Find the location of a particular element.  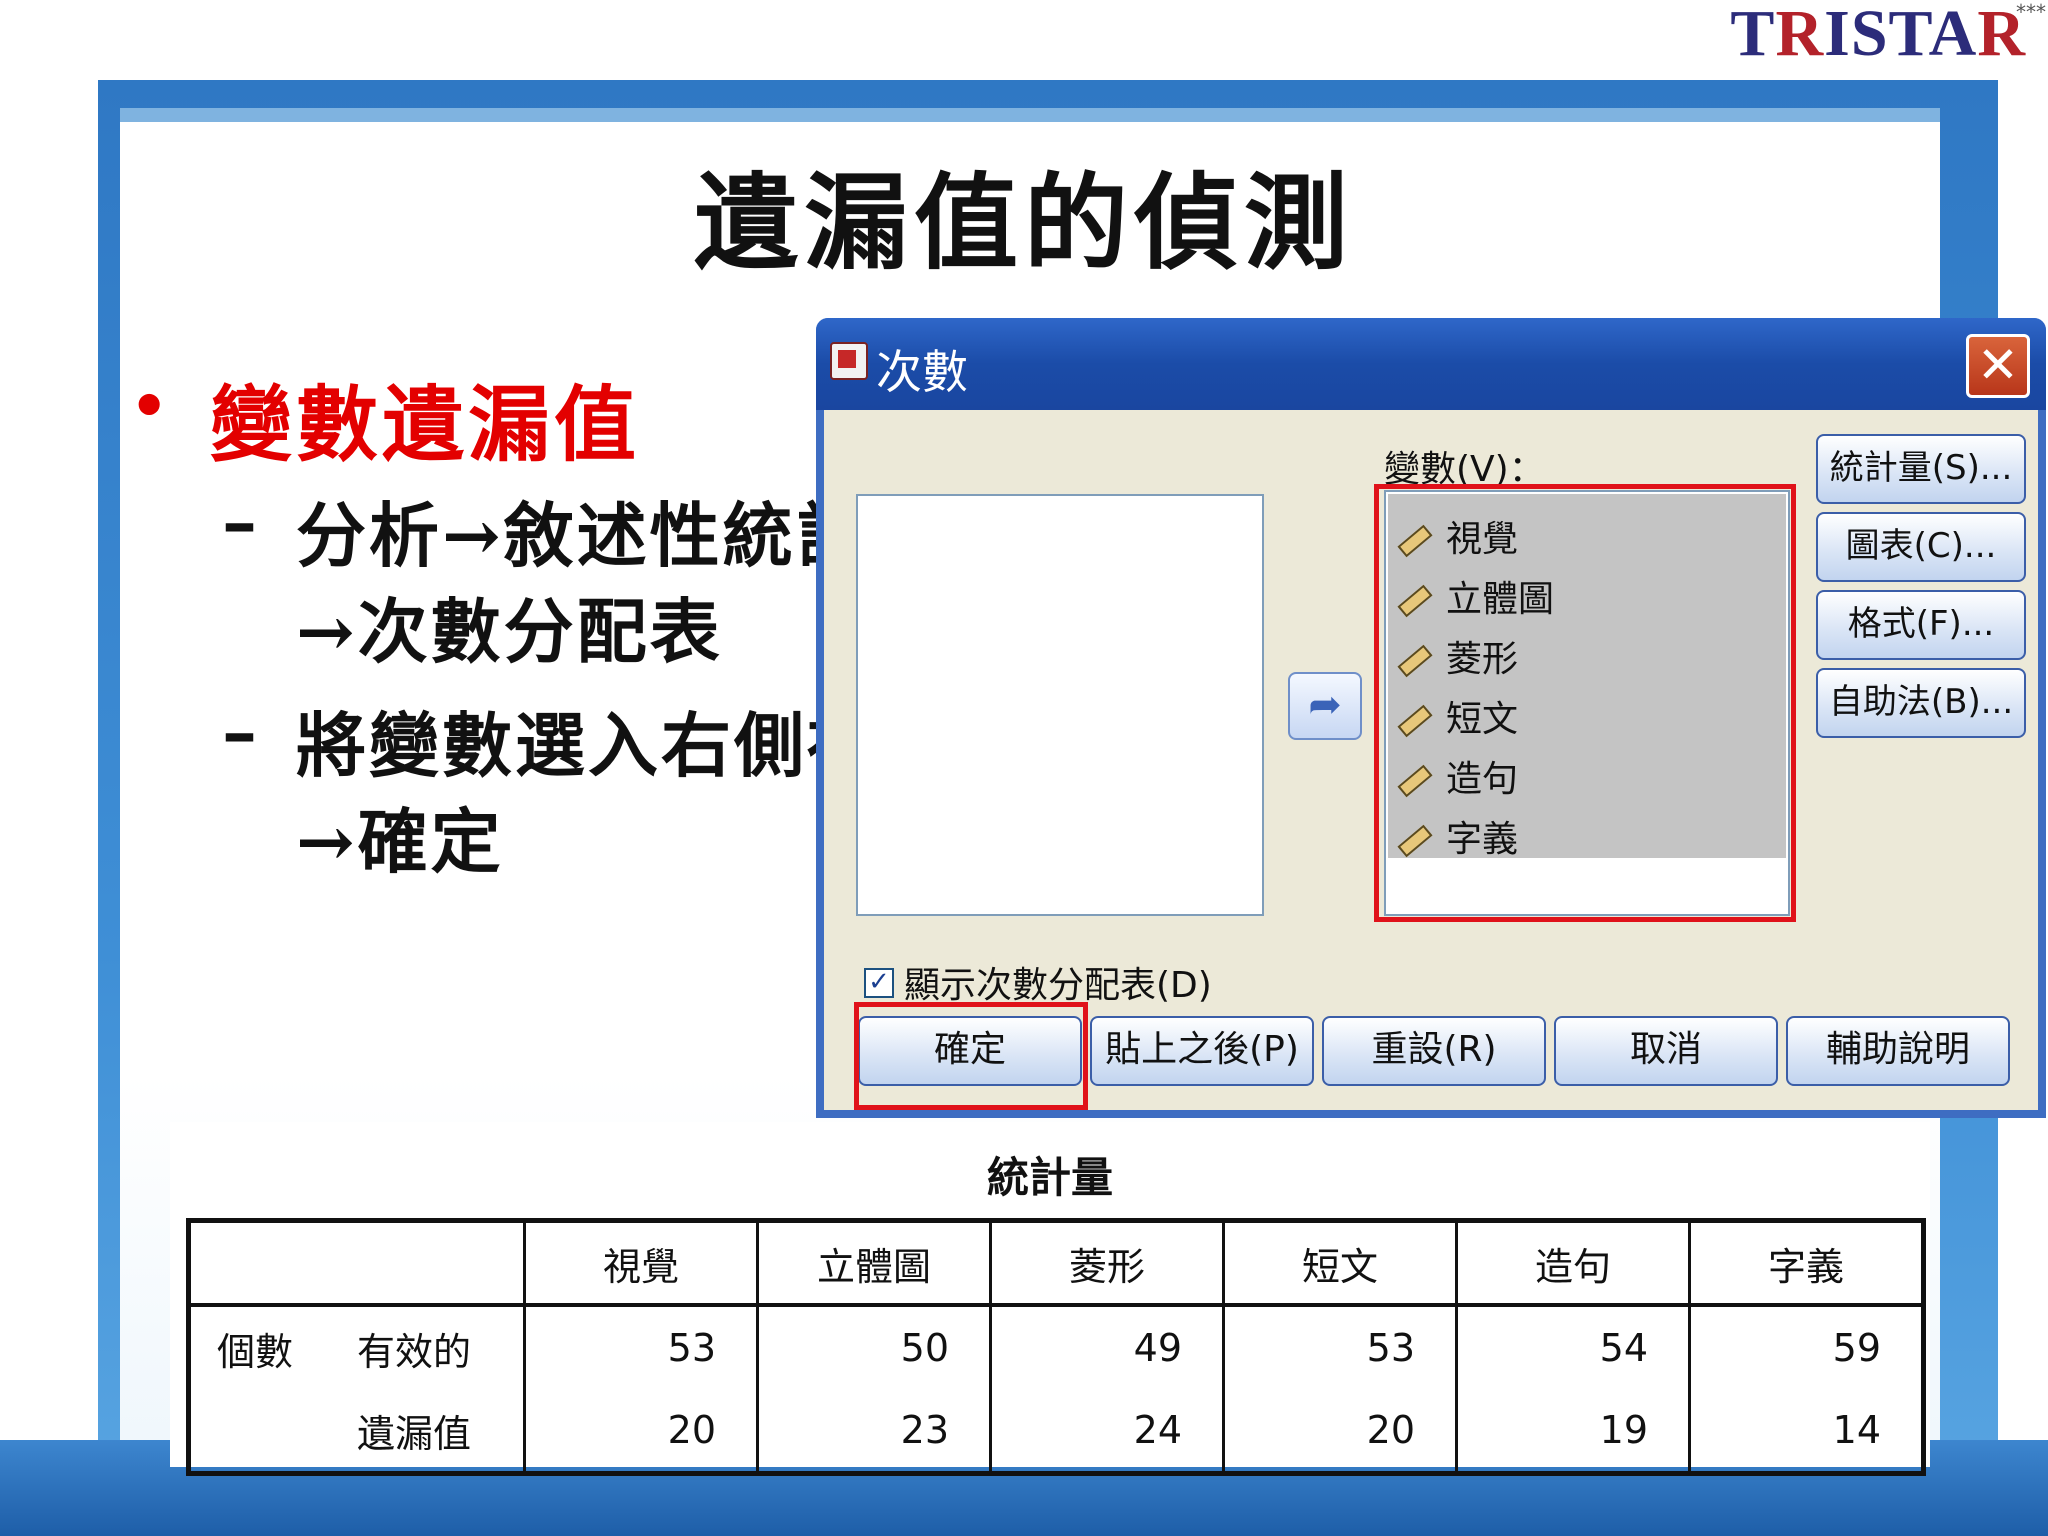

paste-button: 貼上之後(P) is located at coordinates (1202, 1051).